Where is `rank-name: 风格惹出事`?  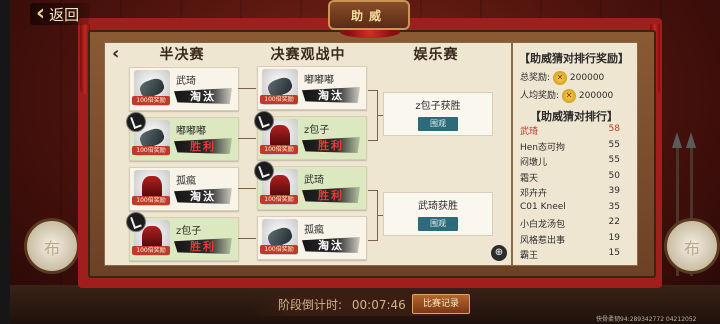
rank-name: 风格惹出事 is located at coordinates (543, 240).